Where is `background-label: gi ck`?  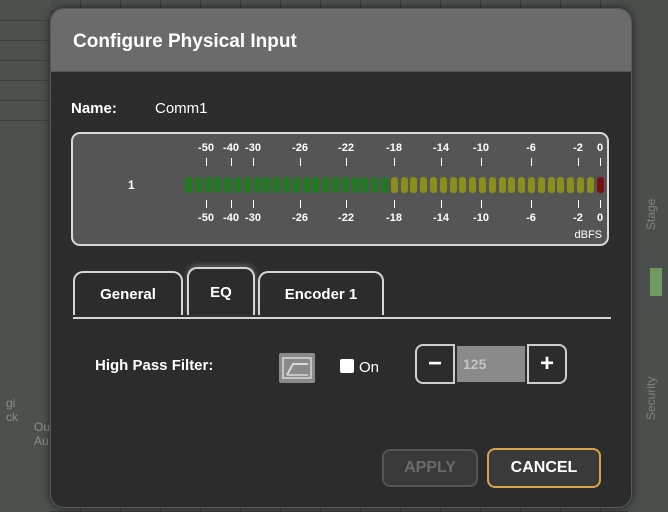 background-label: gi ck is located at coordinates (12, 410).